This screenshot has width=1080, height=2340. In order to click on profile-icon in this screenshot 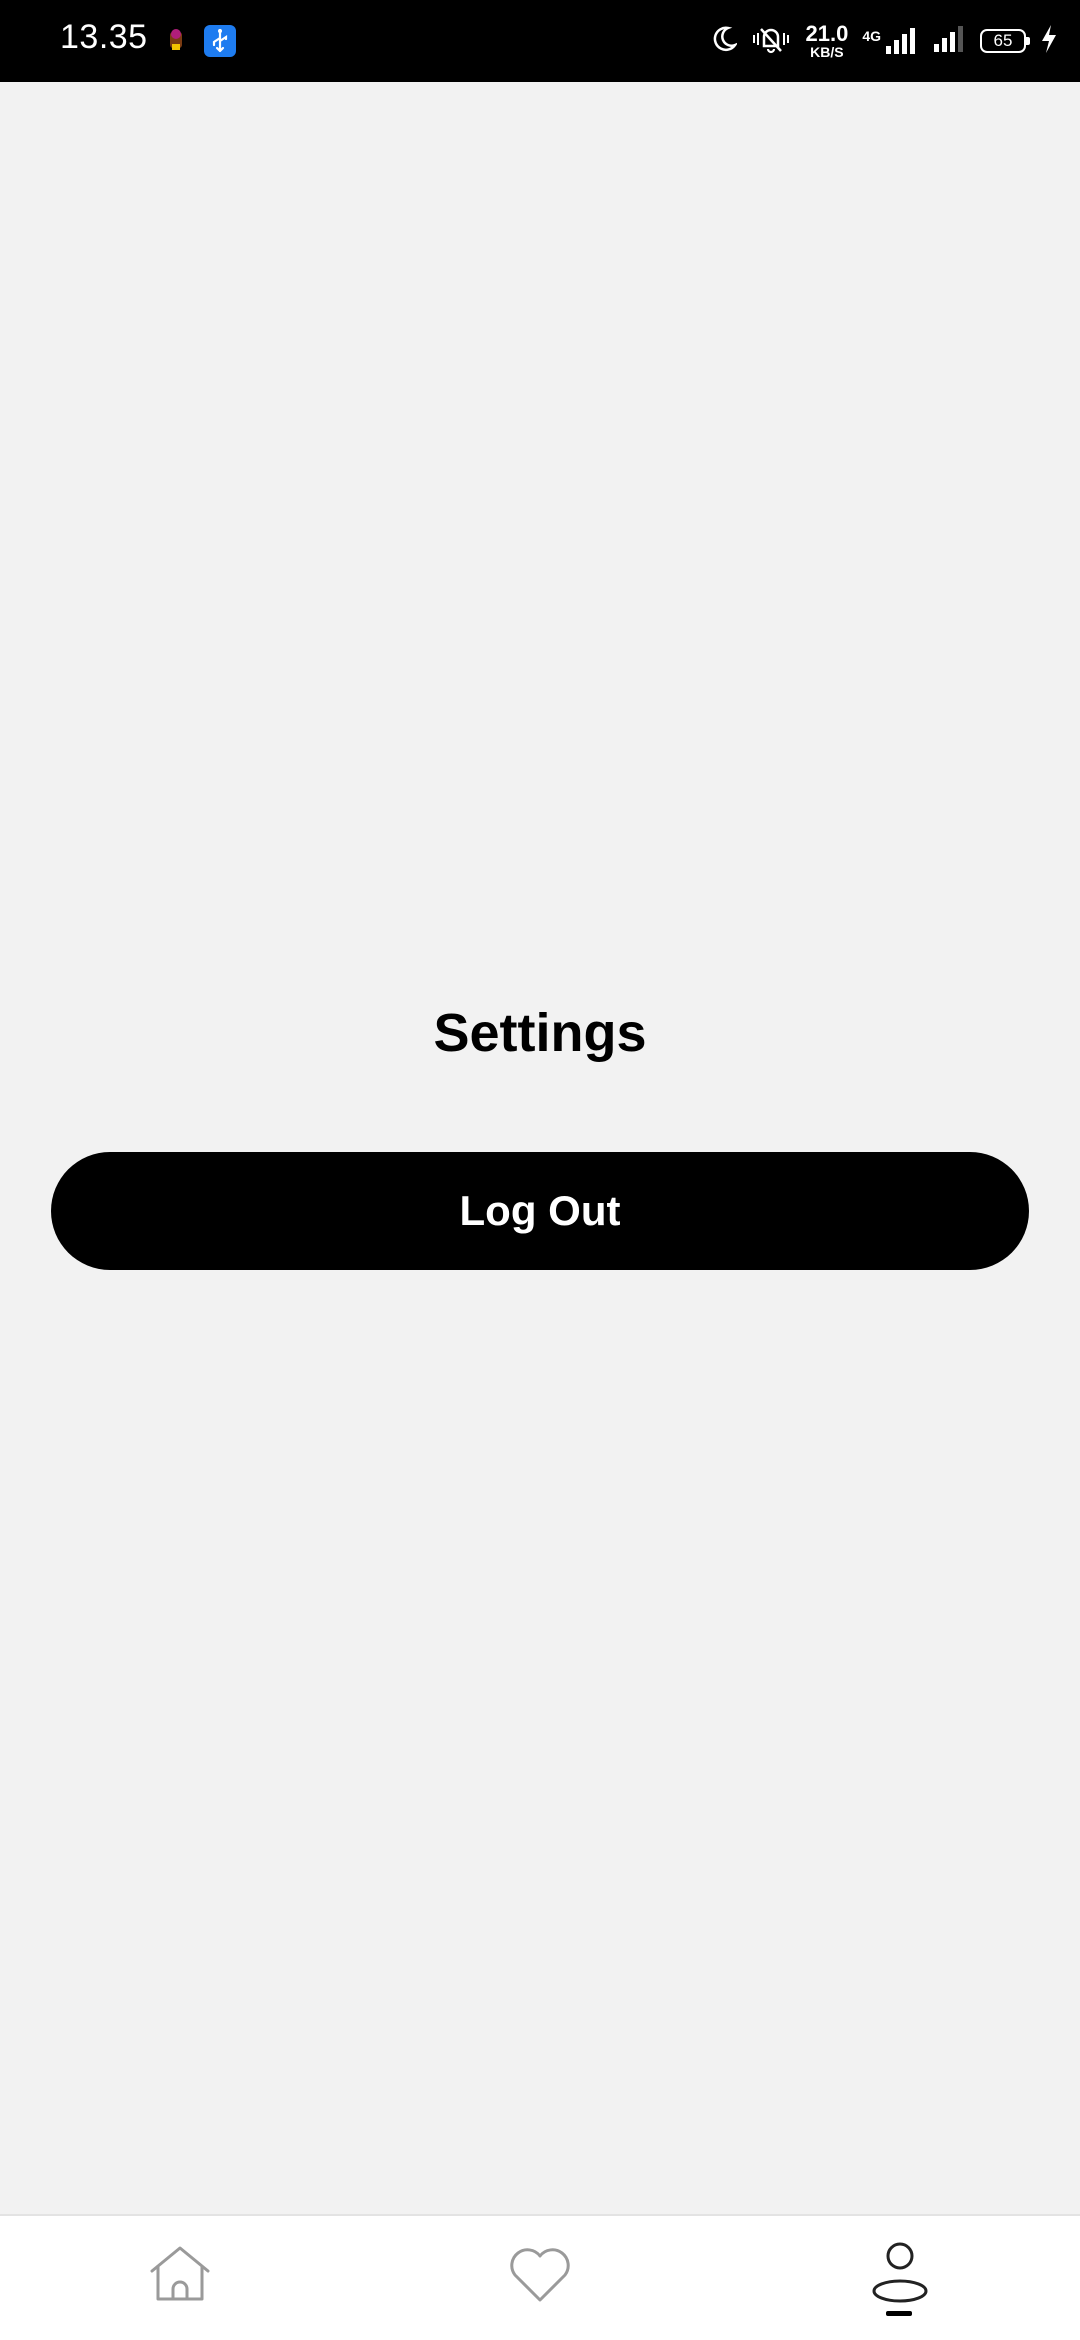, I will do `click(900, 2276)`.